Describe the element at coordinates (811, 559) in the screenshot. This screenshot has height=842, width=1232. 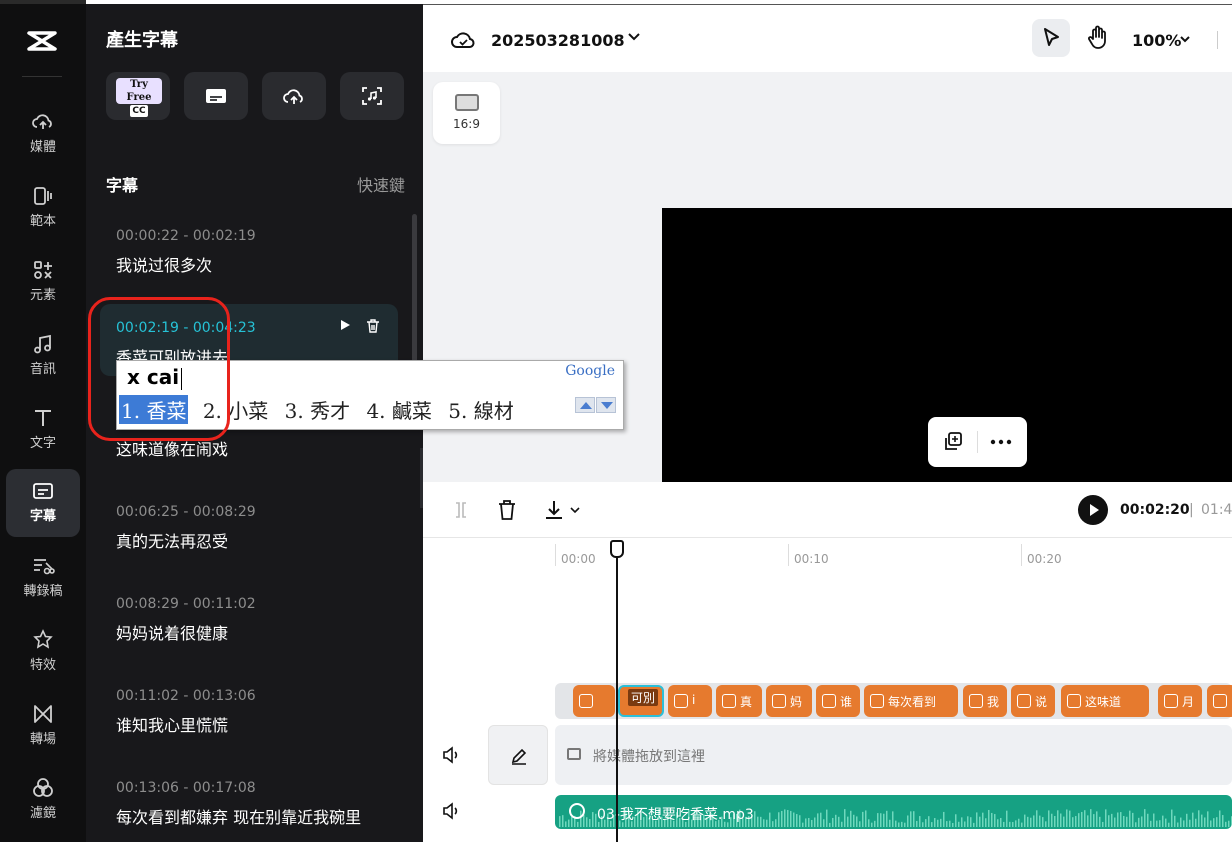
I see `ruler-label: 00:10` at that location.